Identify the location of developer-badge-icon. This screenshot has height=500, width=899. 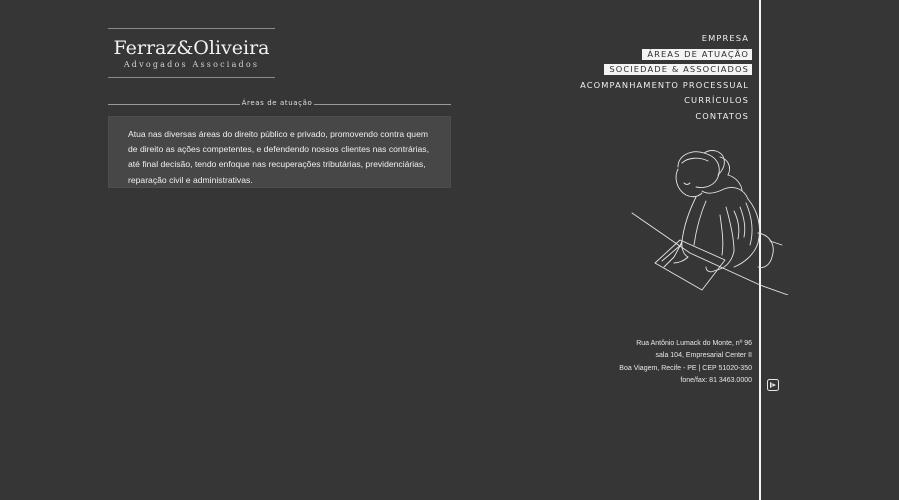
(773, 385).